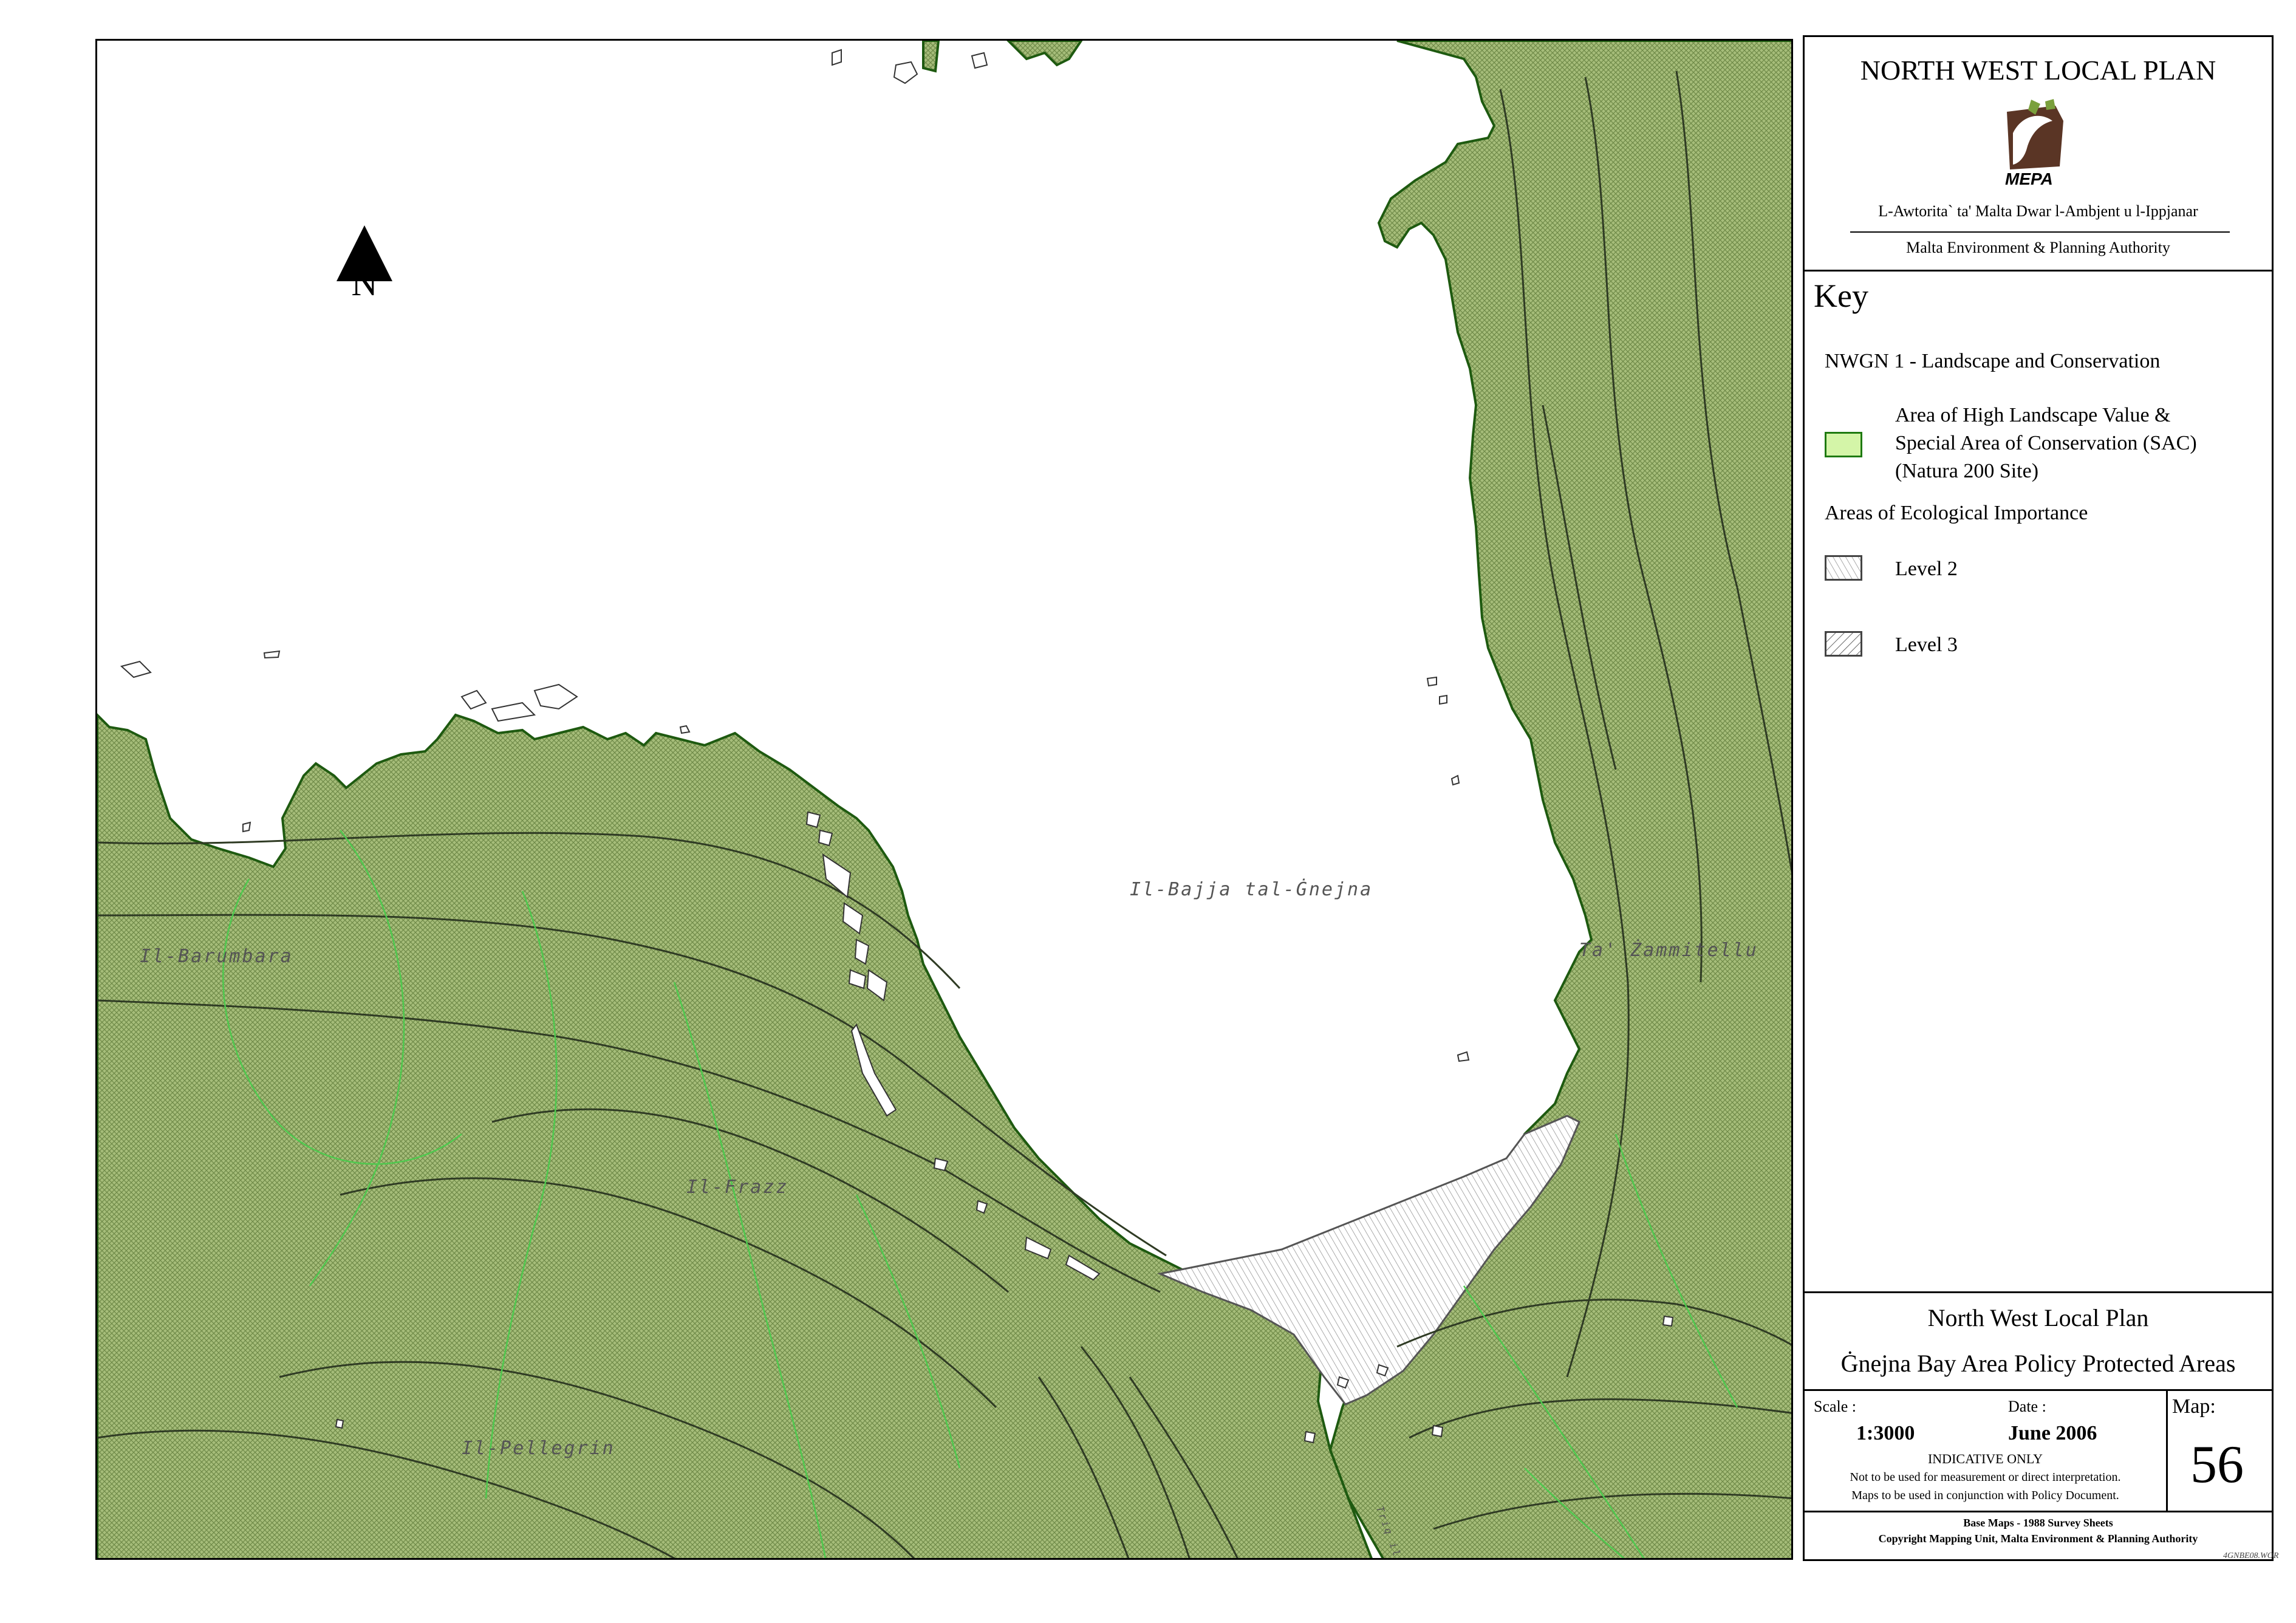  Describe the element at coordinates (2038, 1390) in the screenshot. I see `title-separator` at that location.